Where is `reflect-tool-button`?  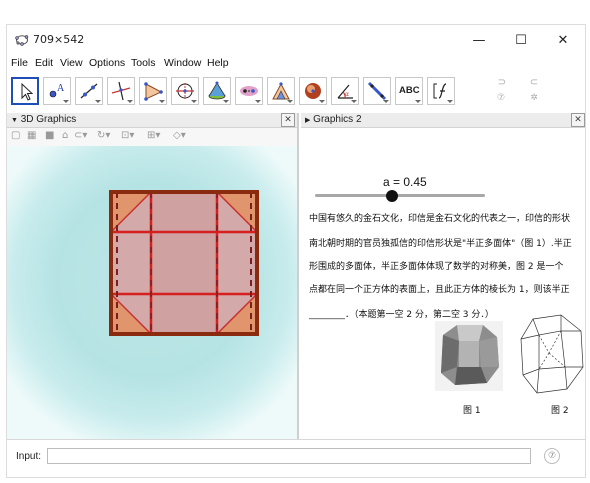 reflect-tool-button is located at coordinates (249, 91).